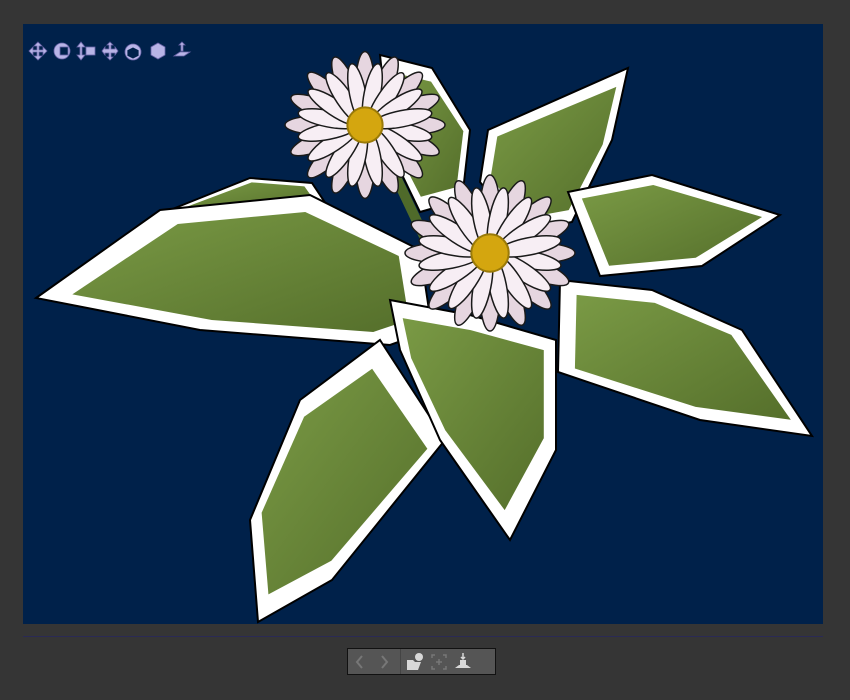 Image resolution: width=850 pixels, height=700 pixels. What do you see at coordinates (37, 51) in the screenshot?
I see `pan-icon` at bounding box center [37, 51].